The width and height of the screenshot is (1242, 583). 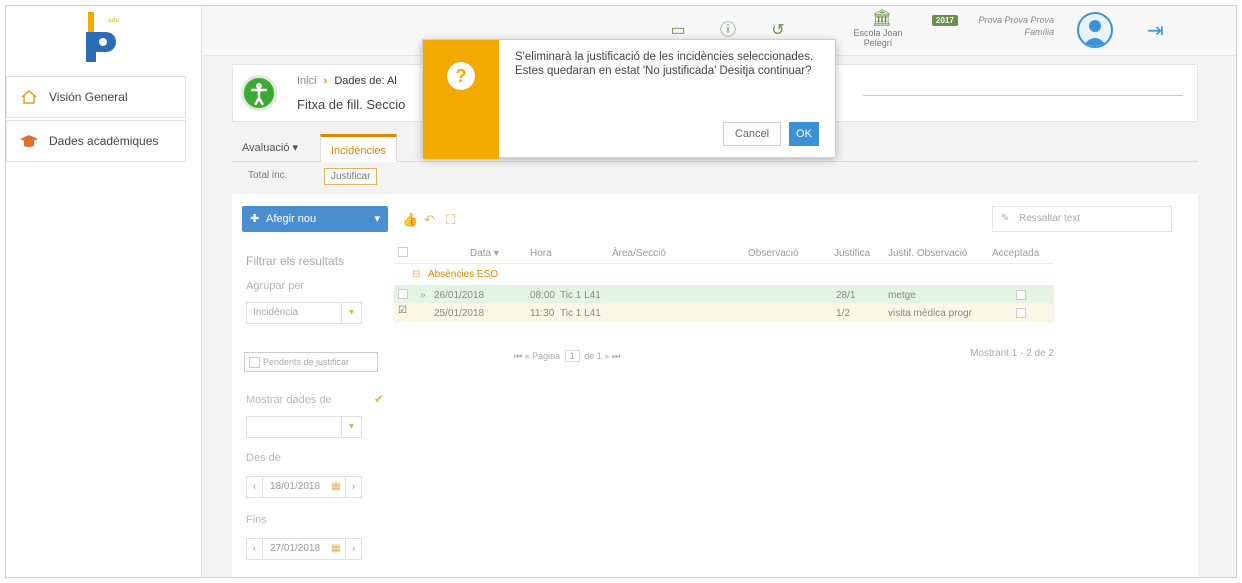 What do you see at coordinates (402, 310) in the screenshot?
I see `row-checkbox-checked: ☑` at bounding box center [402, 310].